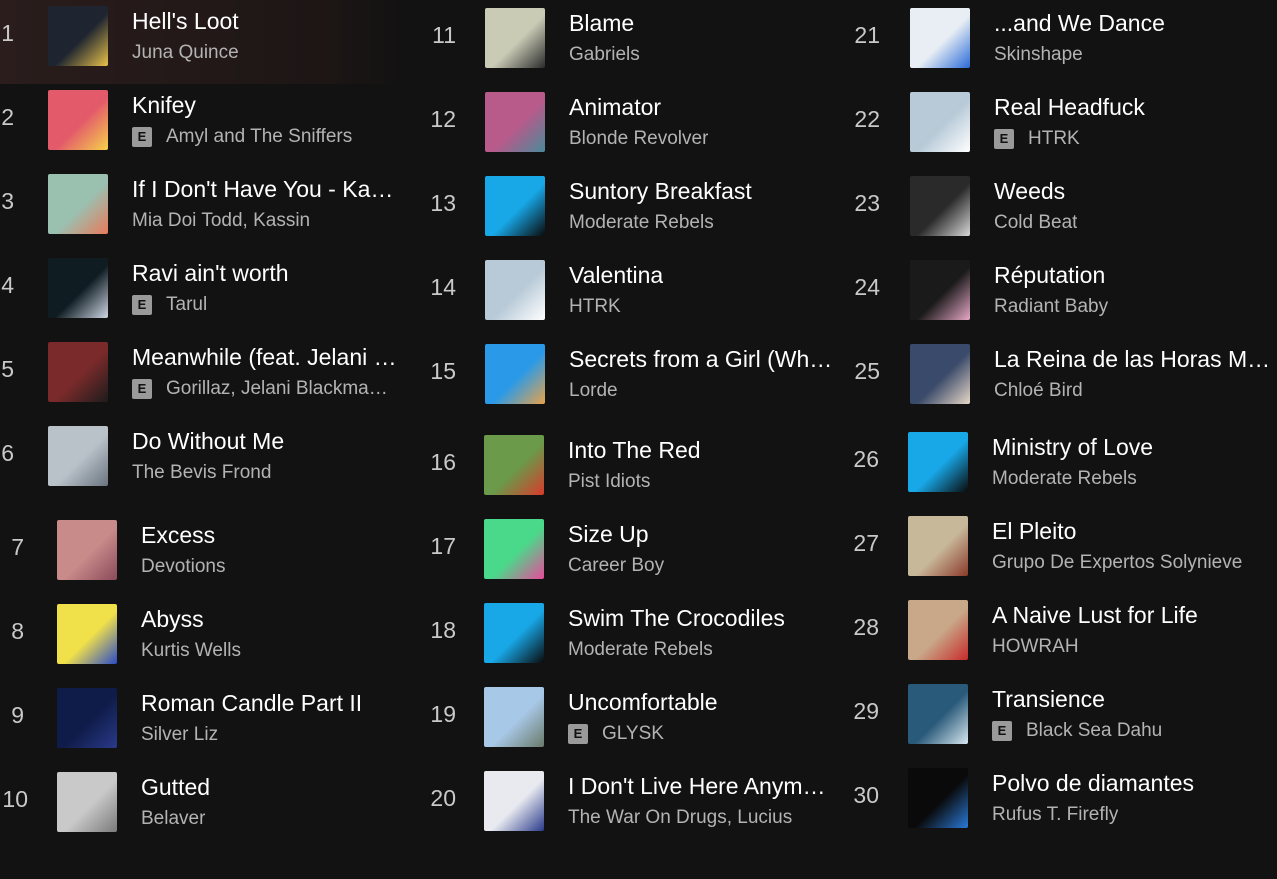 Image resolution: width=1277 pixels, height=879 pixels. What do you see at coordinates (191, 651) in the screenshot?
I see `track-artist: Kurtis Wells` at bounding box center [191, 651].